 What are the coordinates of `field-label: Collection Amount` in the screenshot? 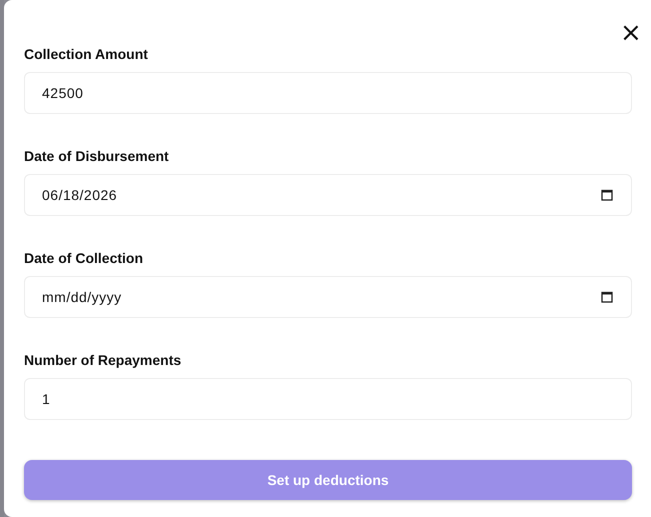 It's located at (86, 55).